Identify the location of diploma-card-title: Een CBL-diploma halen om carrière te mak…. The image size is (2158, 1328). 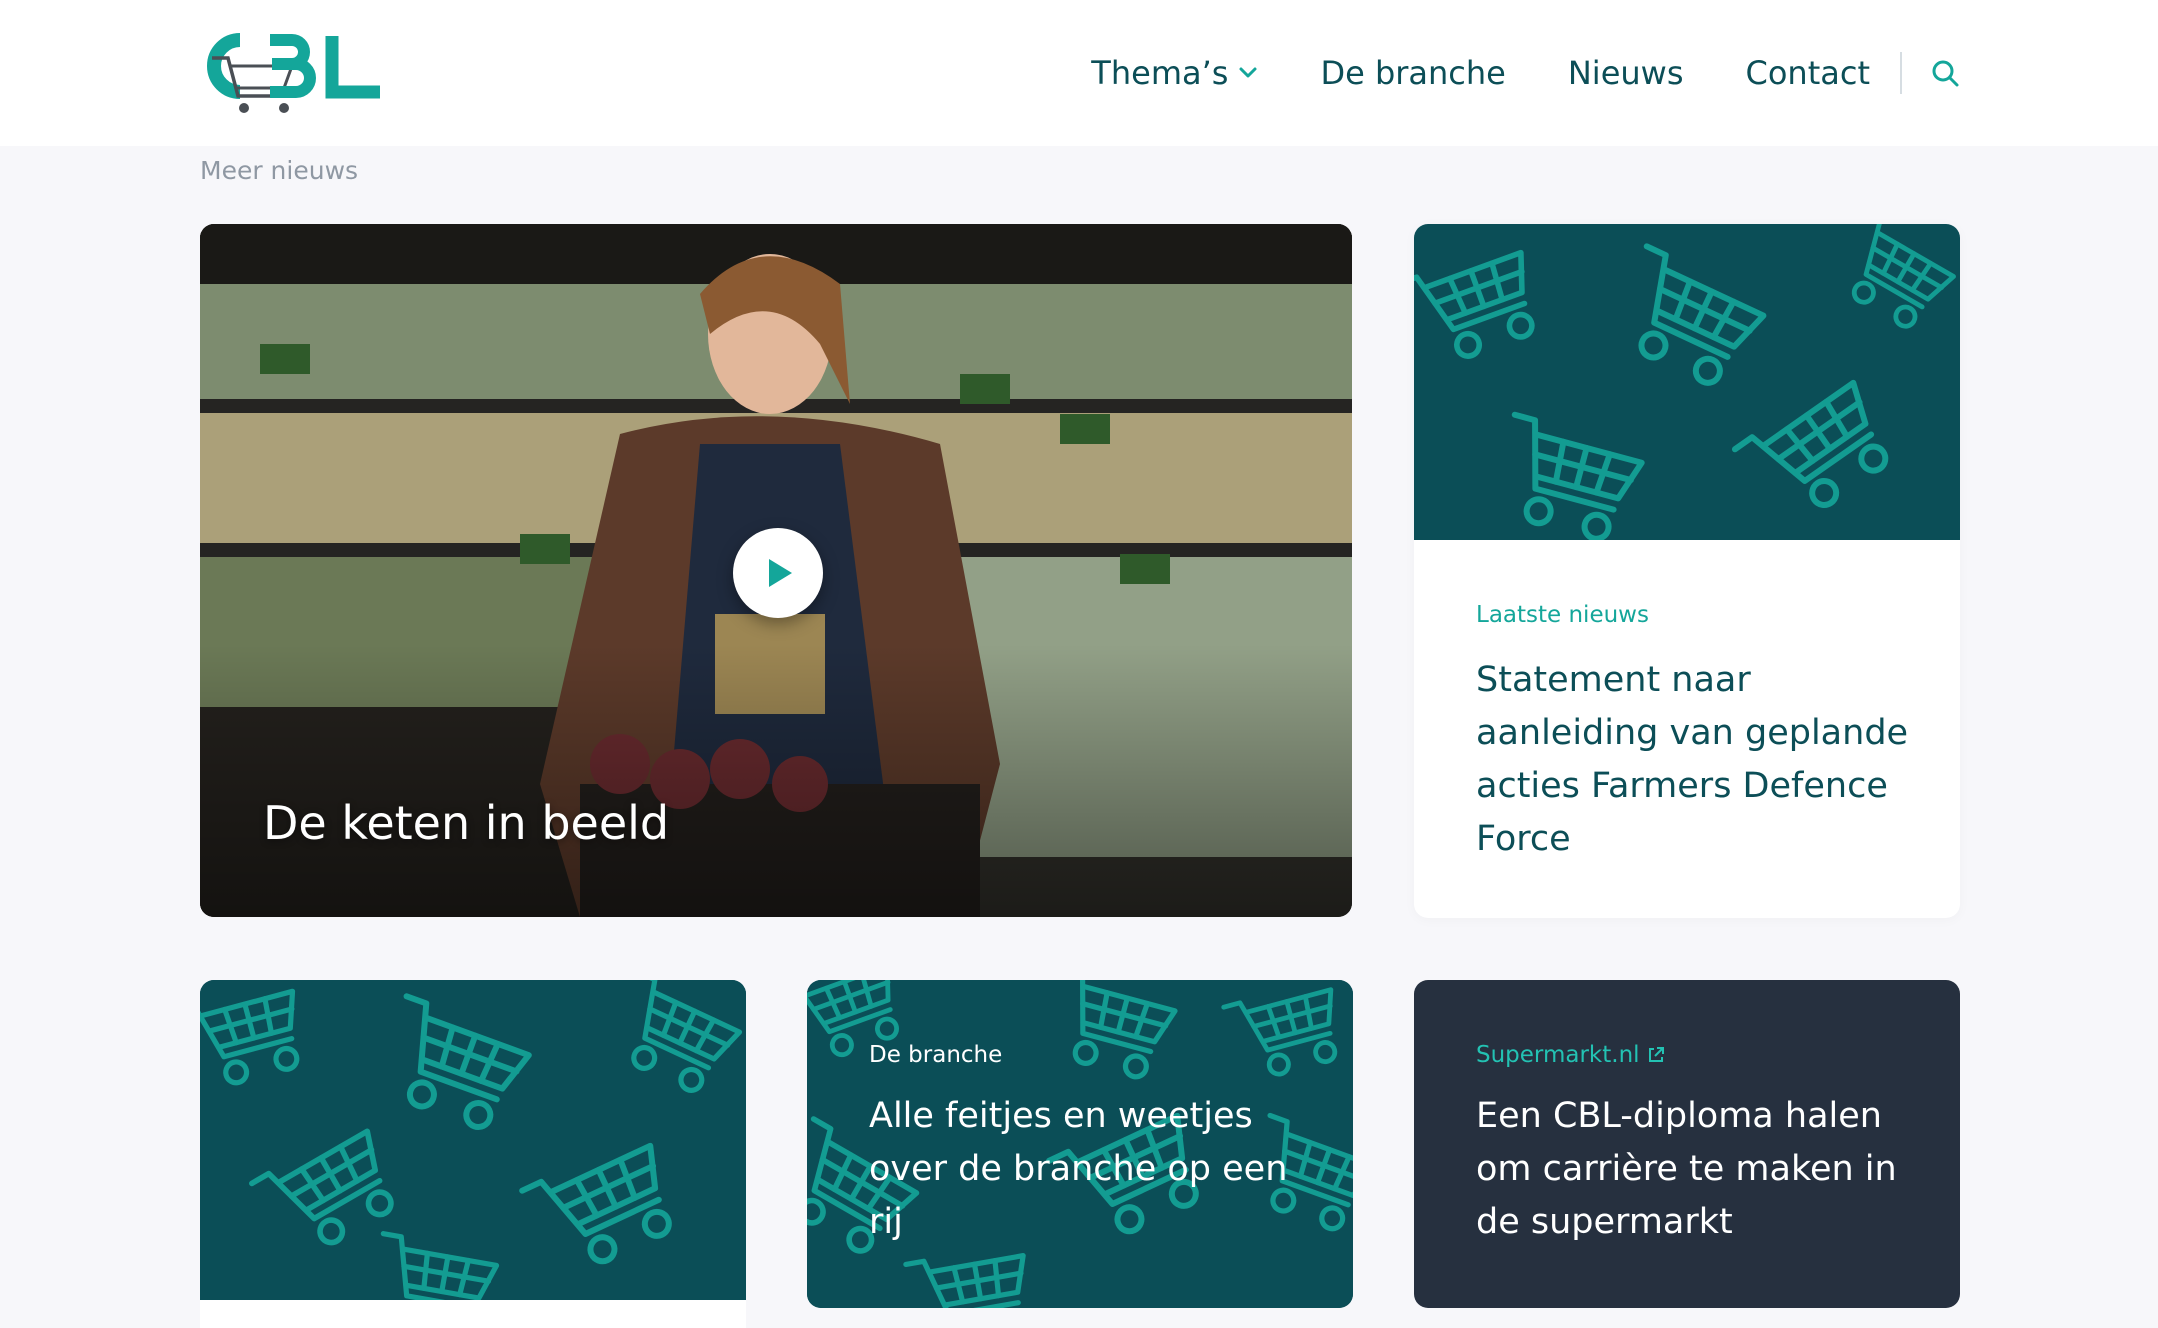
(1696, 1169).